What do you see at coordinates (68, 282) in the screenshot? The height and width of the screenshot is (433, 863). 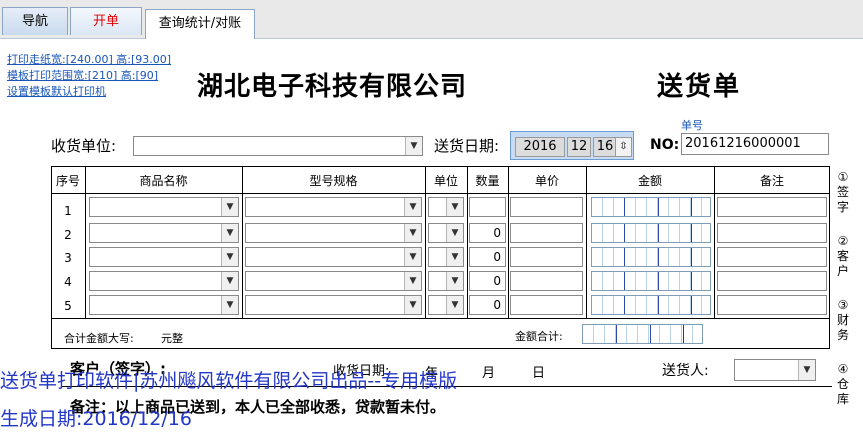 I see `row-number: 4` at bounding box center [68, 282].